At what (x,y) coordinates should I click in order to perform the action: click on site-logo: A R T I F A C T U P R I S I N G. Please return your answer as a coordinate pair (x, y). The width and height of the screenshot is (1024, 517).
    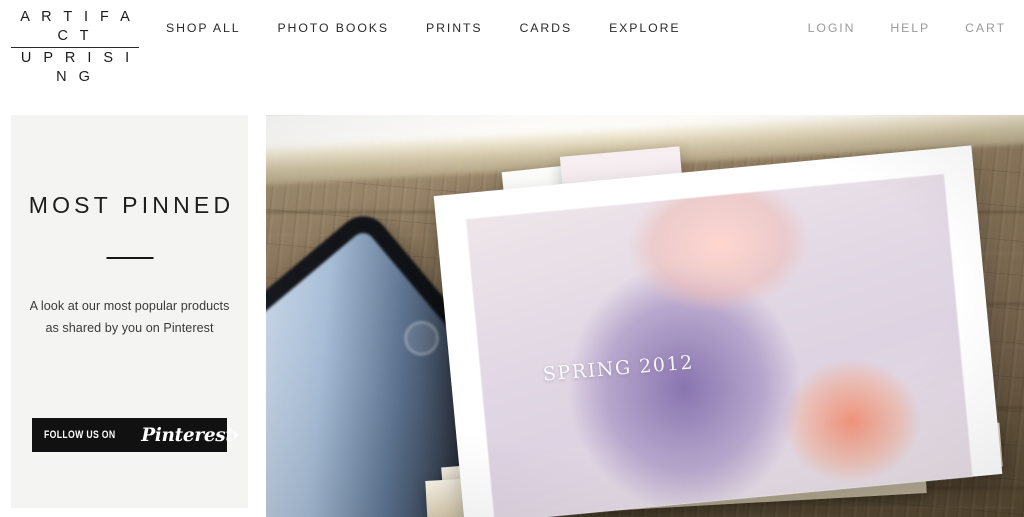
    Looking at the image, I should click on (75, 47).